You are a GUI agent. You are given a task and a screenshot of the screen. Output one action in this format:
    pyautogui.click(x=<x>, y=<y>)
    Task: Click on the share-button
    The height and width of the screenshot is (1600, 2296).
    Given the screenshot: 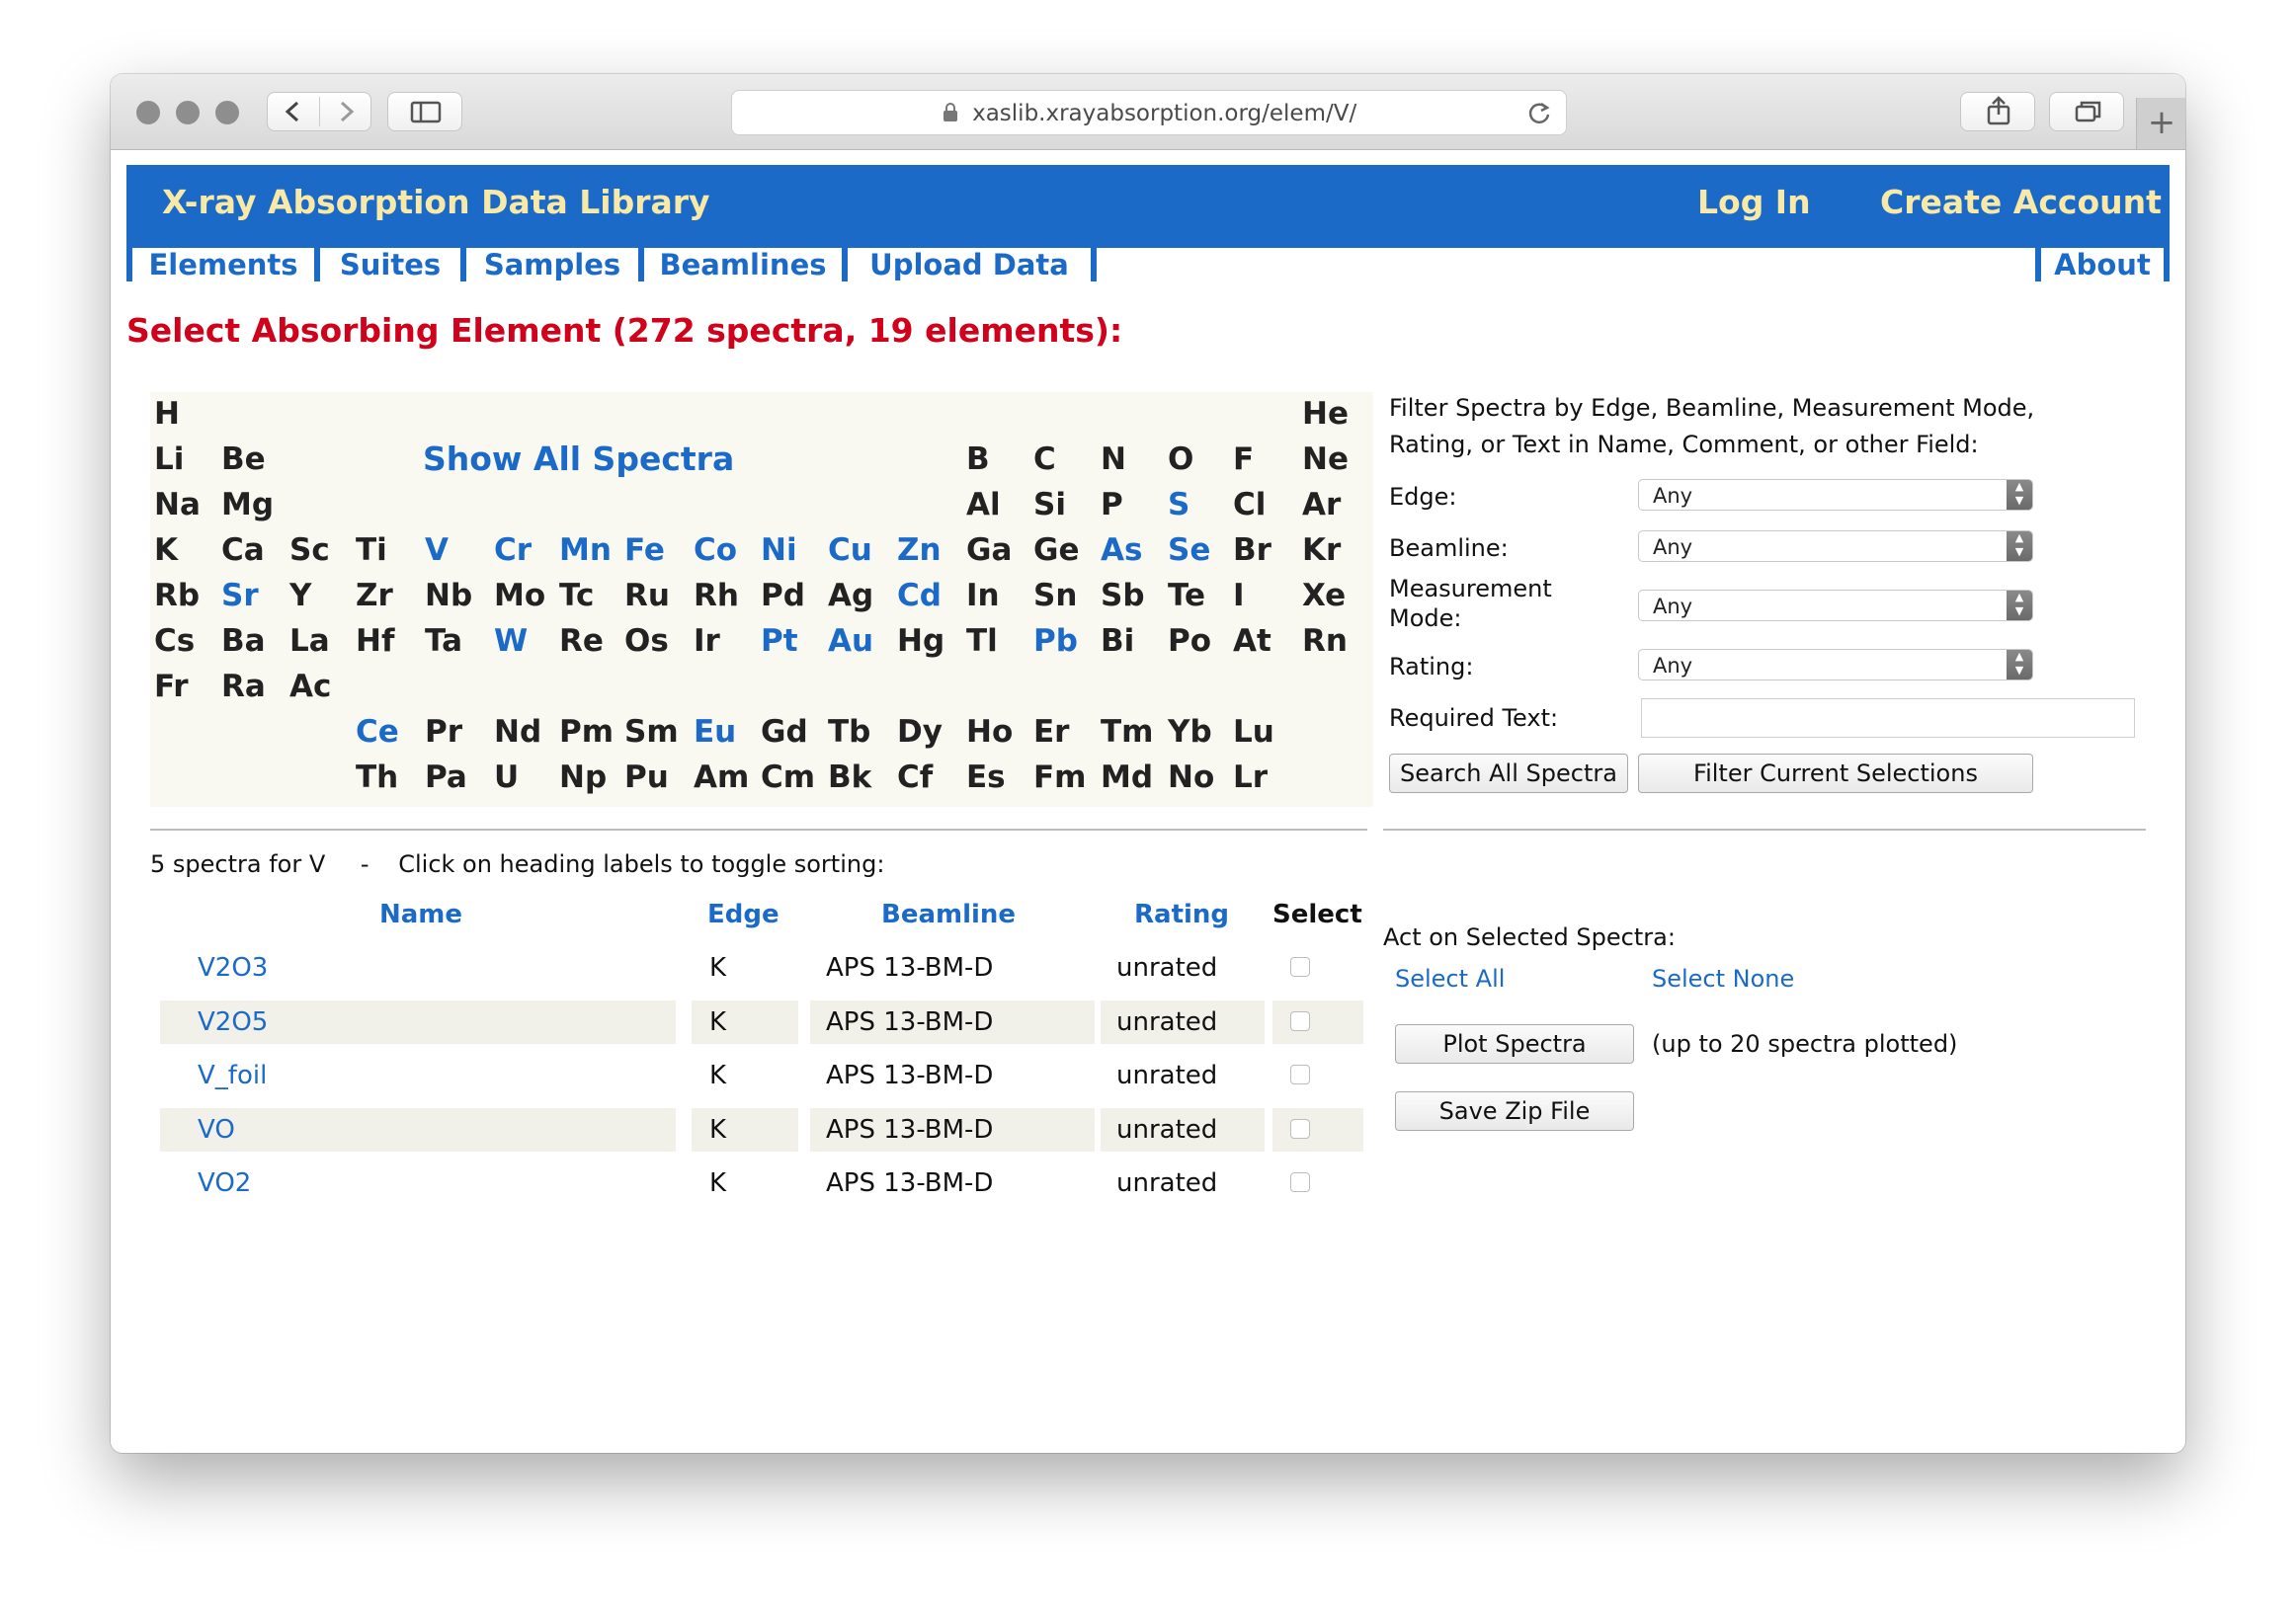 What is the action you would take?
    pyautogui.click(x=1997, y=111)
    